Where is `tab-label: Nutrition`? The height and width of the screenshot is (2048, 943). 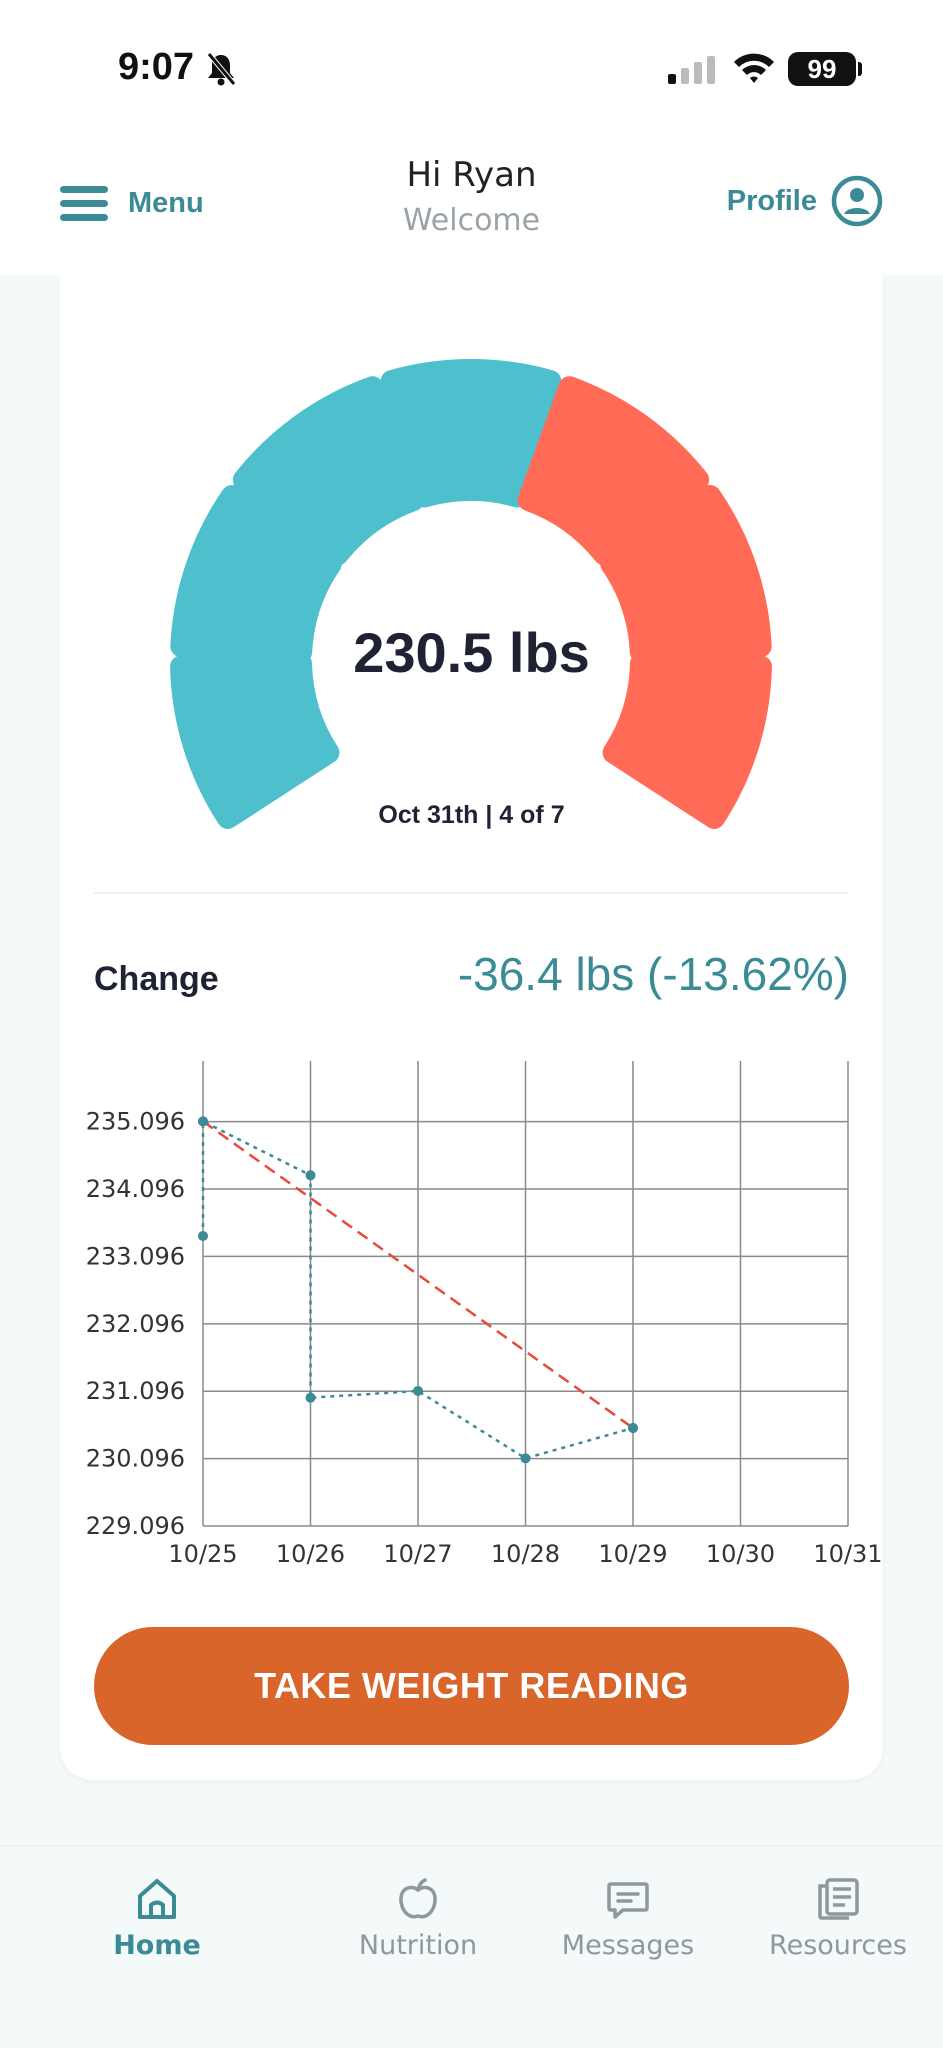 tab-label: Nutrition is located at coordinates (418, 1945).